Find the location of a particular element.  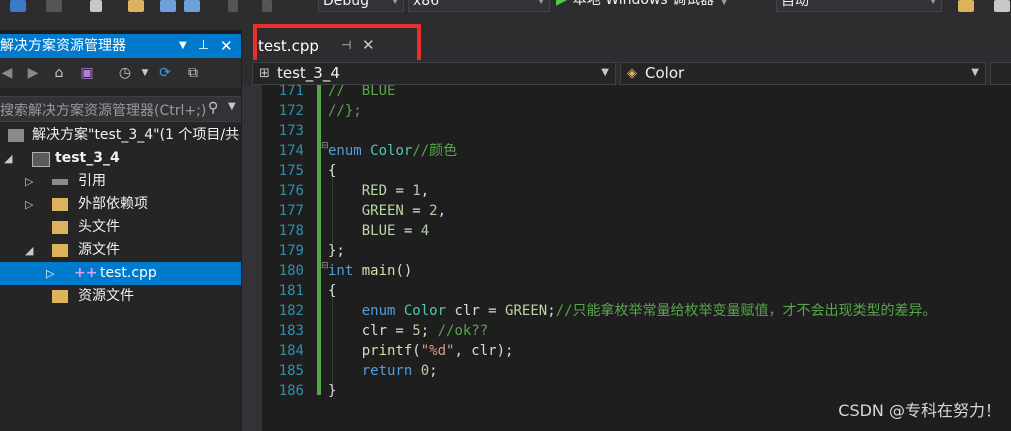

tree-item-external-deps: ▷ 外部依赖项 is located at coordinates (120, 204).